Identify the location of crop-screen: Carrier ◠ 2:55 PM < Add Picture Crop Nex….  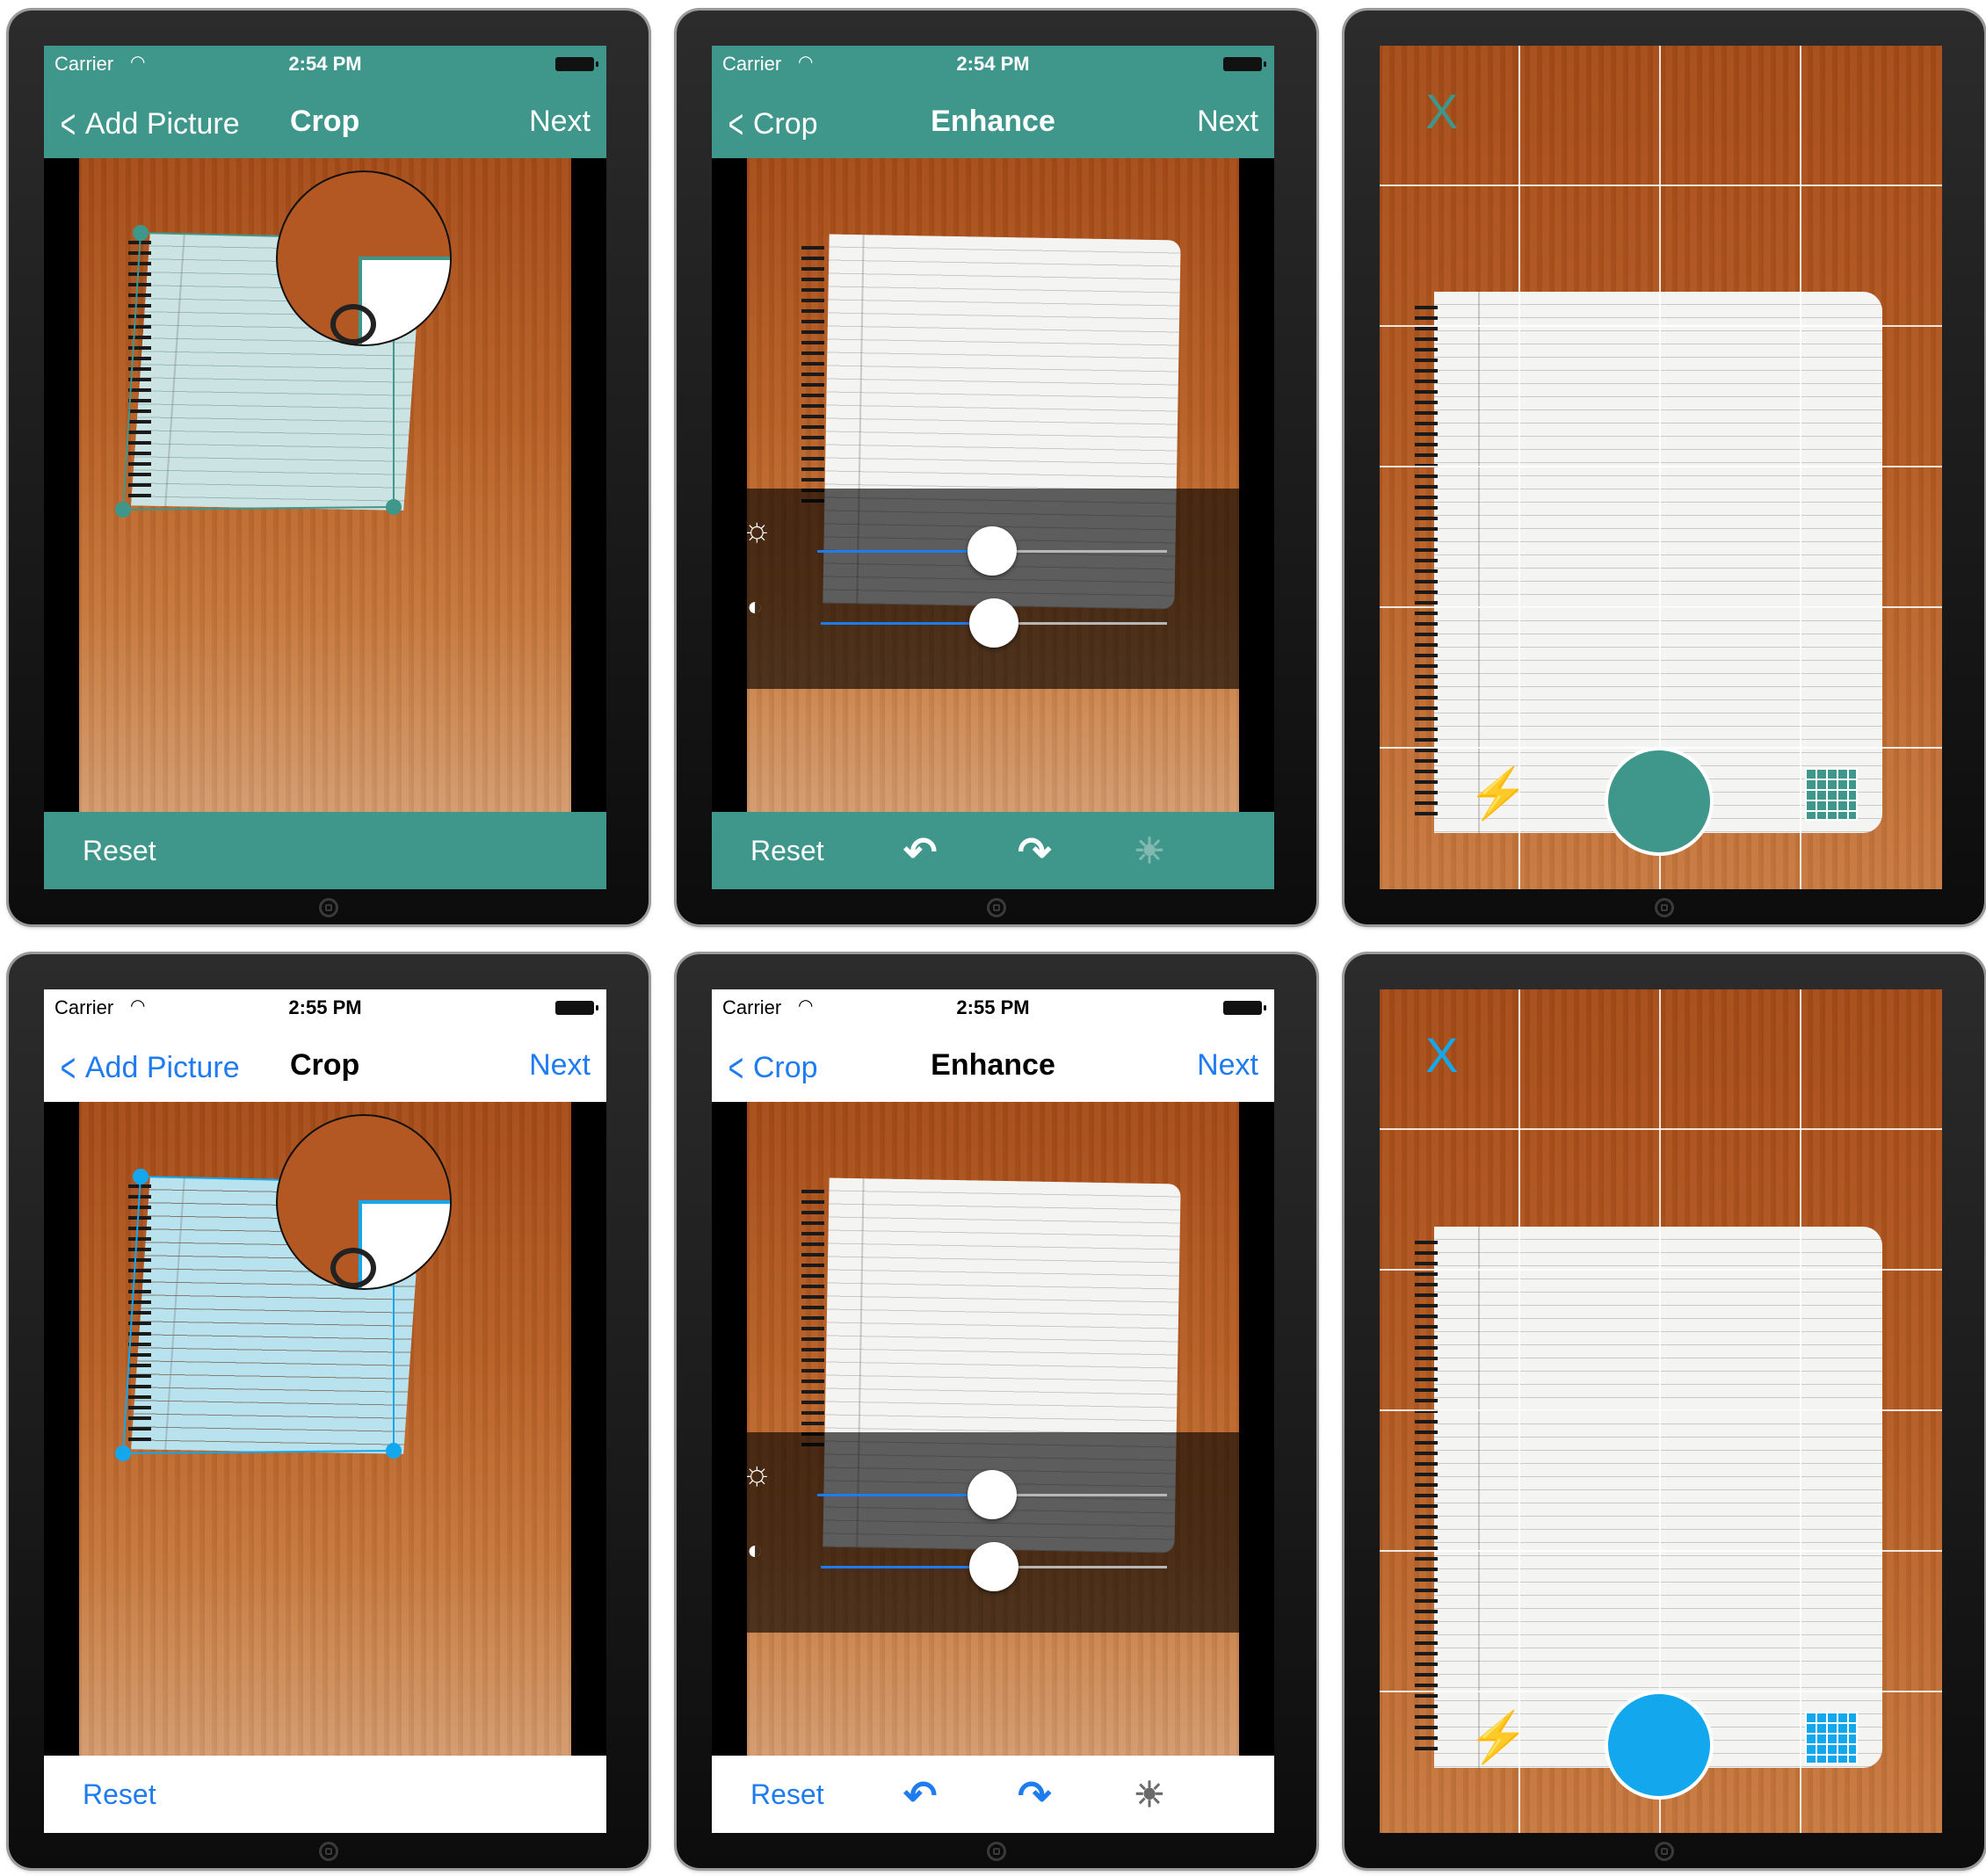
(325, 1411).